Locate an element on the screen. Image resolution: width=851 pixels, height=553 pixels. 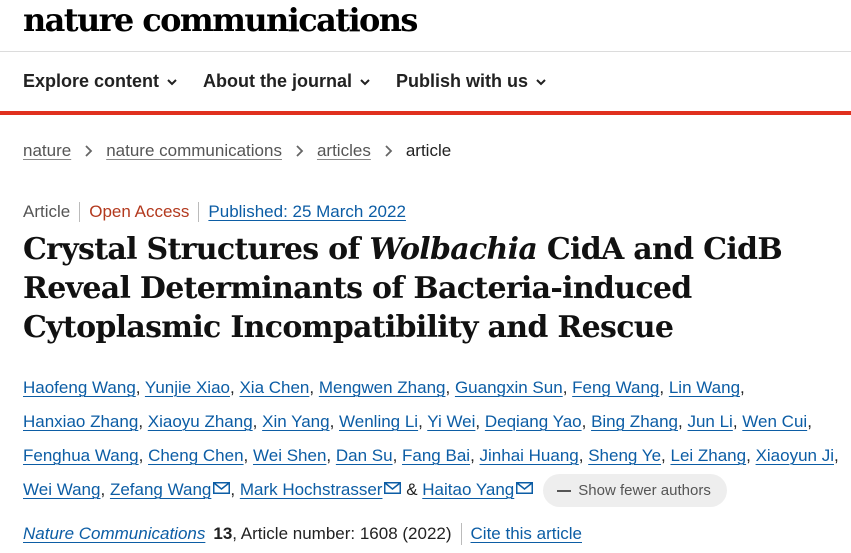
author-link: Yi Wei is located at coordinates (451, 421).